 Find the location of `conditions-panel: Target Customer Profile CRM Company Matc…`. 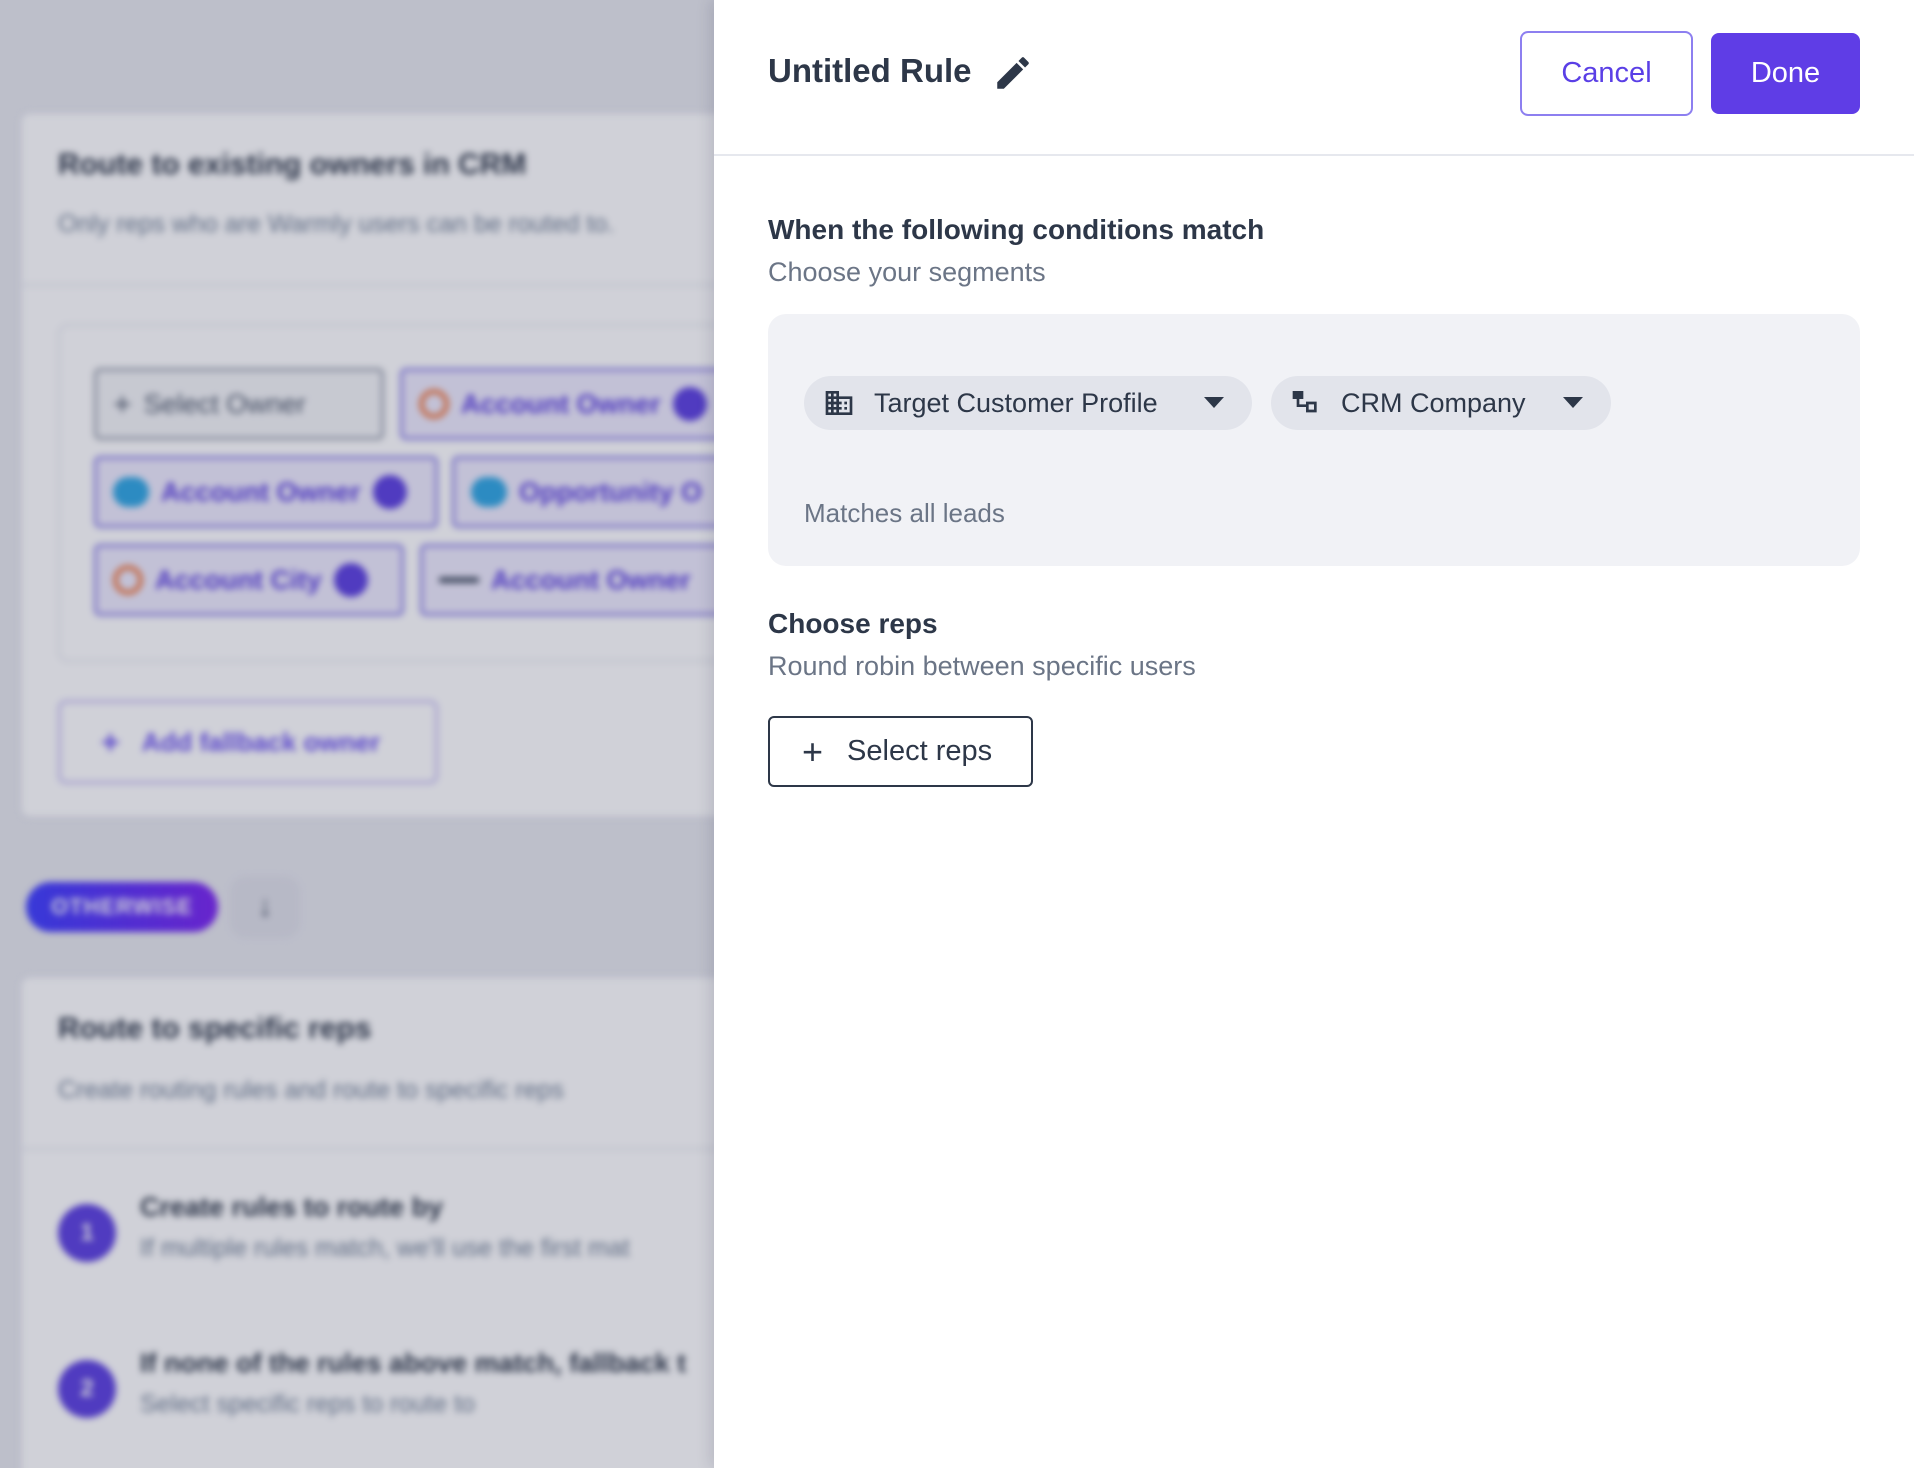

conditions-panel: Target Customer Profile CRM Company Matc… is located at coordinates (1314, 440).